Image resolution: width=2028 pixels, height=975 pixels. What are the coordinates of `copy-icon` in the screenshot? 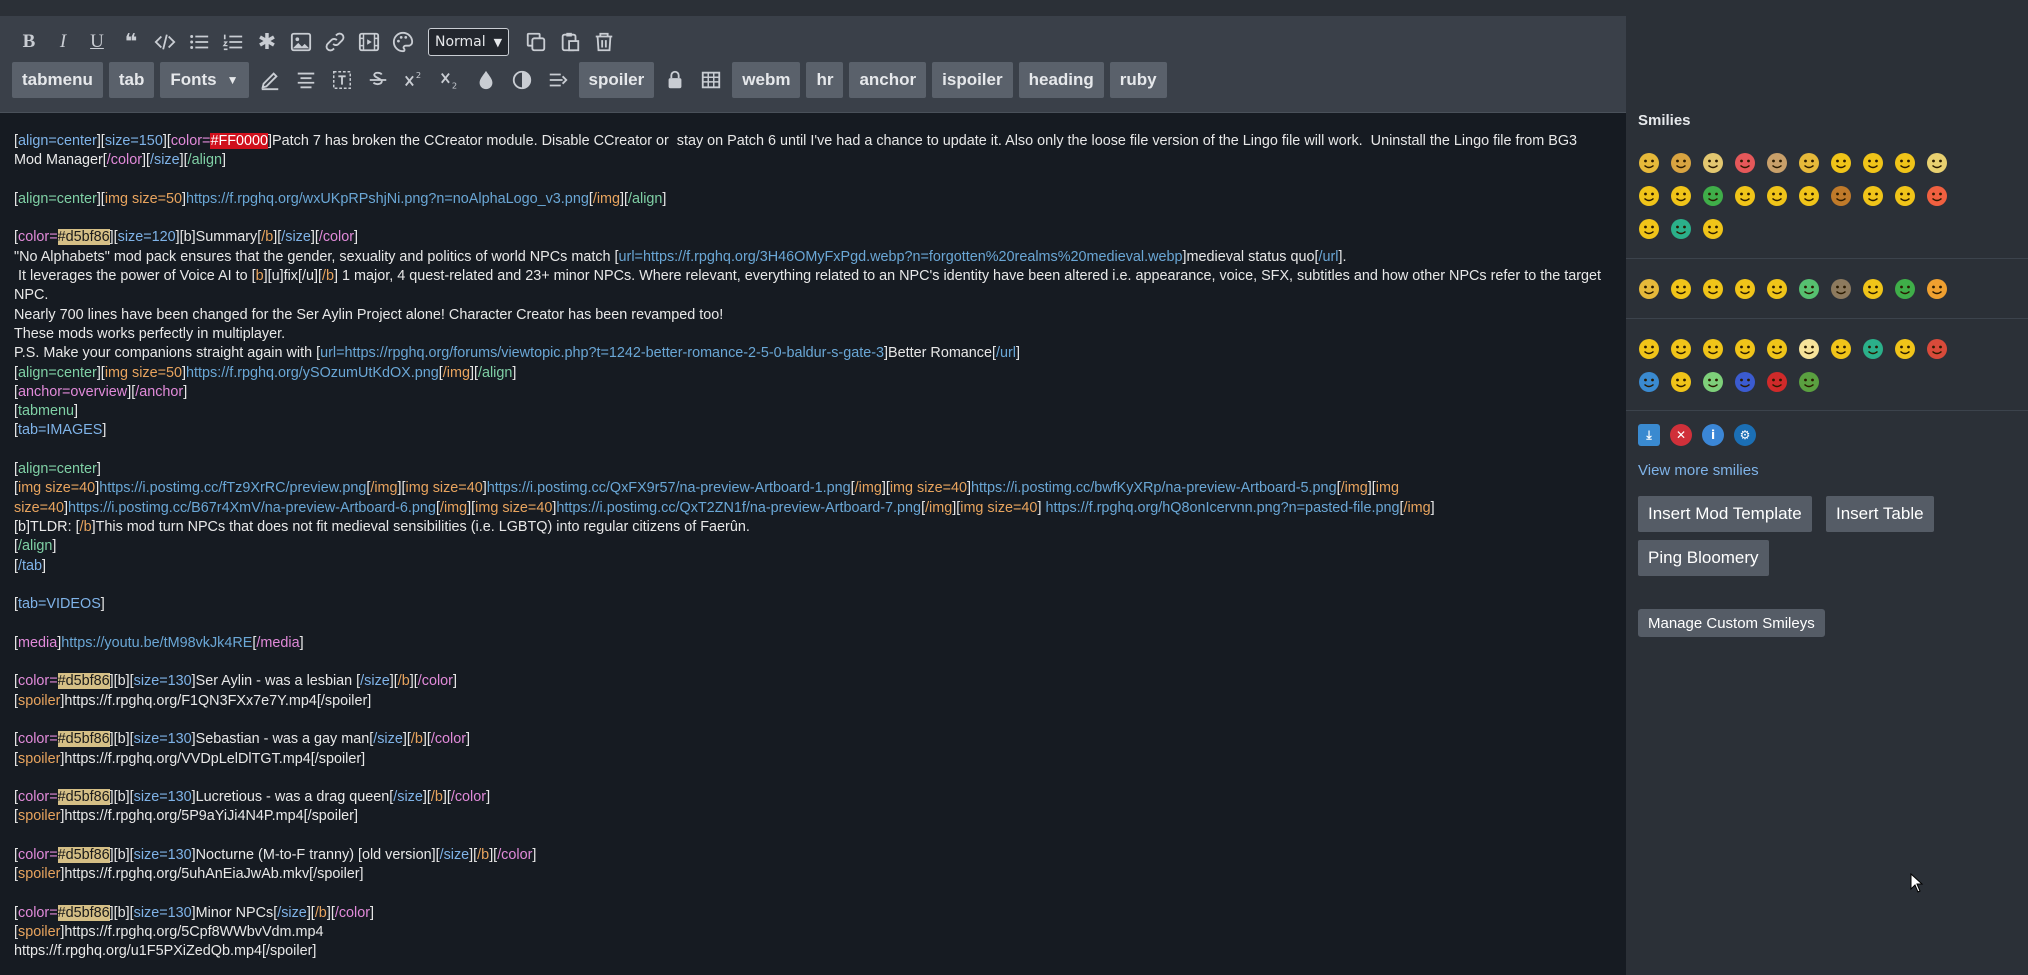 It's located at (536, 42).